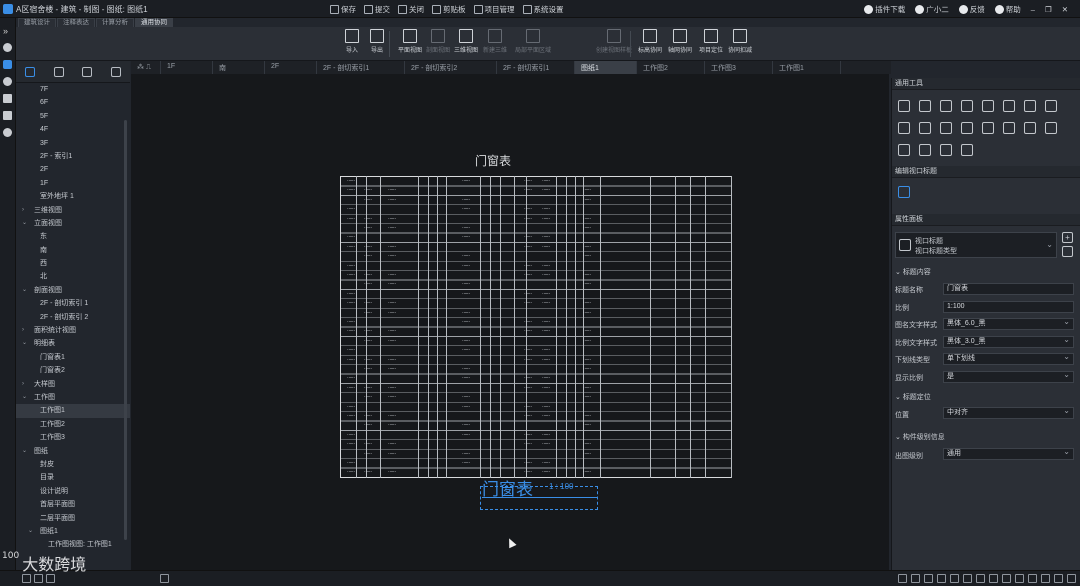  I want to click on top-action-2: 关闭, so click(411, 9).